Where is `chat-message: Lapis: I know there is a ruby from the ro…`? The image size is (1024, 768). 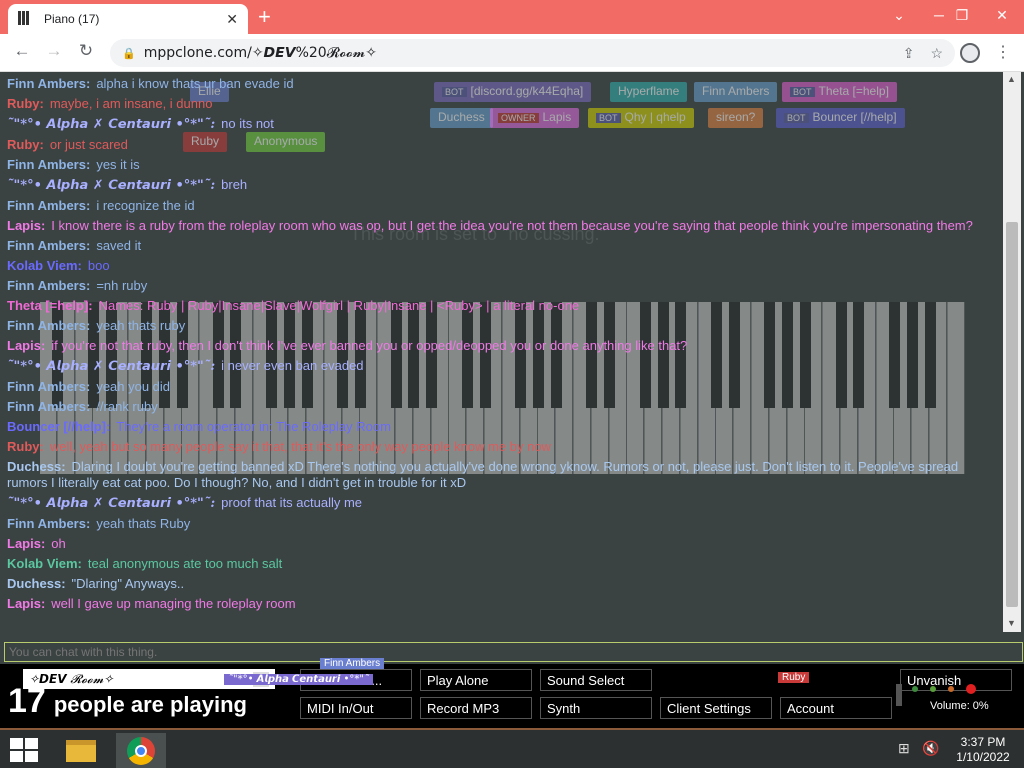
chat-message: Lapis: I know there is a ruby from the ro… is located at coordinates (502, 226).